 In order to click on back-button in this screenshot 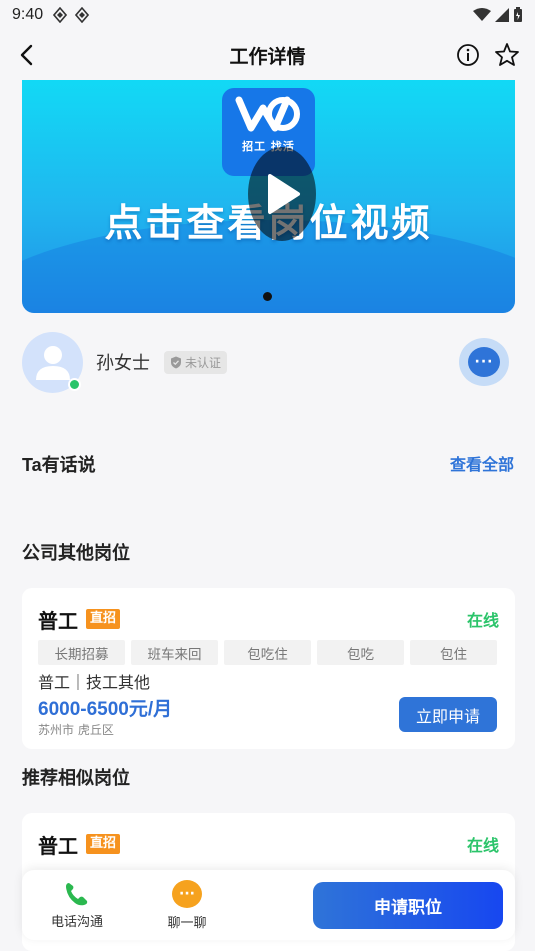, I will do `click(28, 55)`.